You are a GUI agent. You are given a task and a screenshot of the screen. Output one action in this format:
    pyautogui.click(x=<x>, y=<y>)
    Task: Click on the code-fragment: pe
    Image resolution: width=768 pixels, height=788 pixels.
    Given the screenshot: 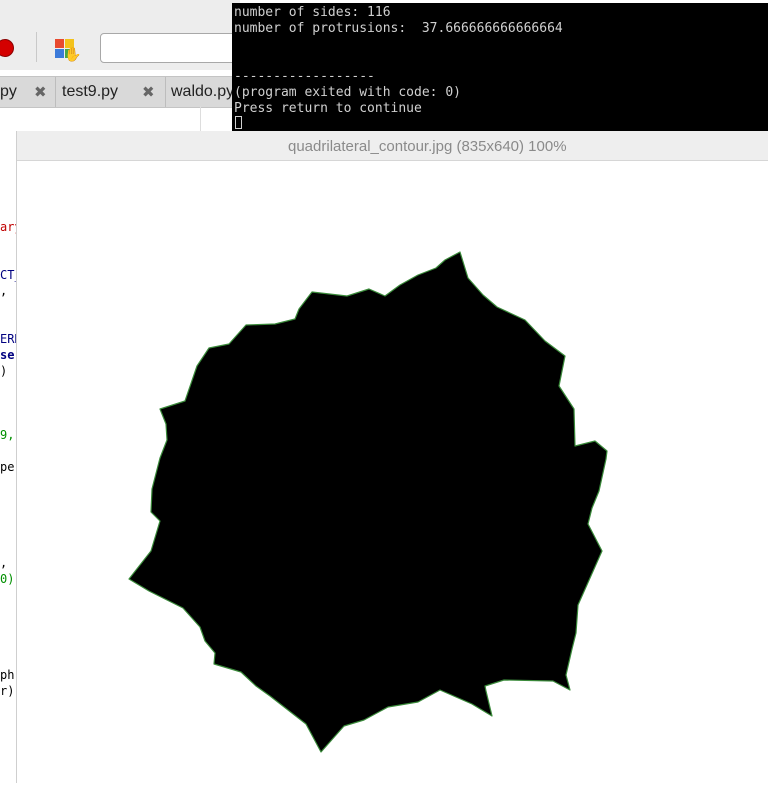 What is the action you would take?
    pyautogui.click(x=7, y=467)
    